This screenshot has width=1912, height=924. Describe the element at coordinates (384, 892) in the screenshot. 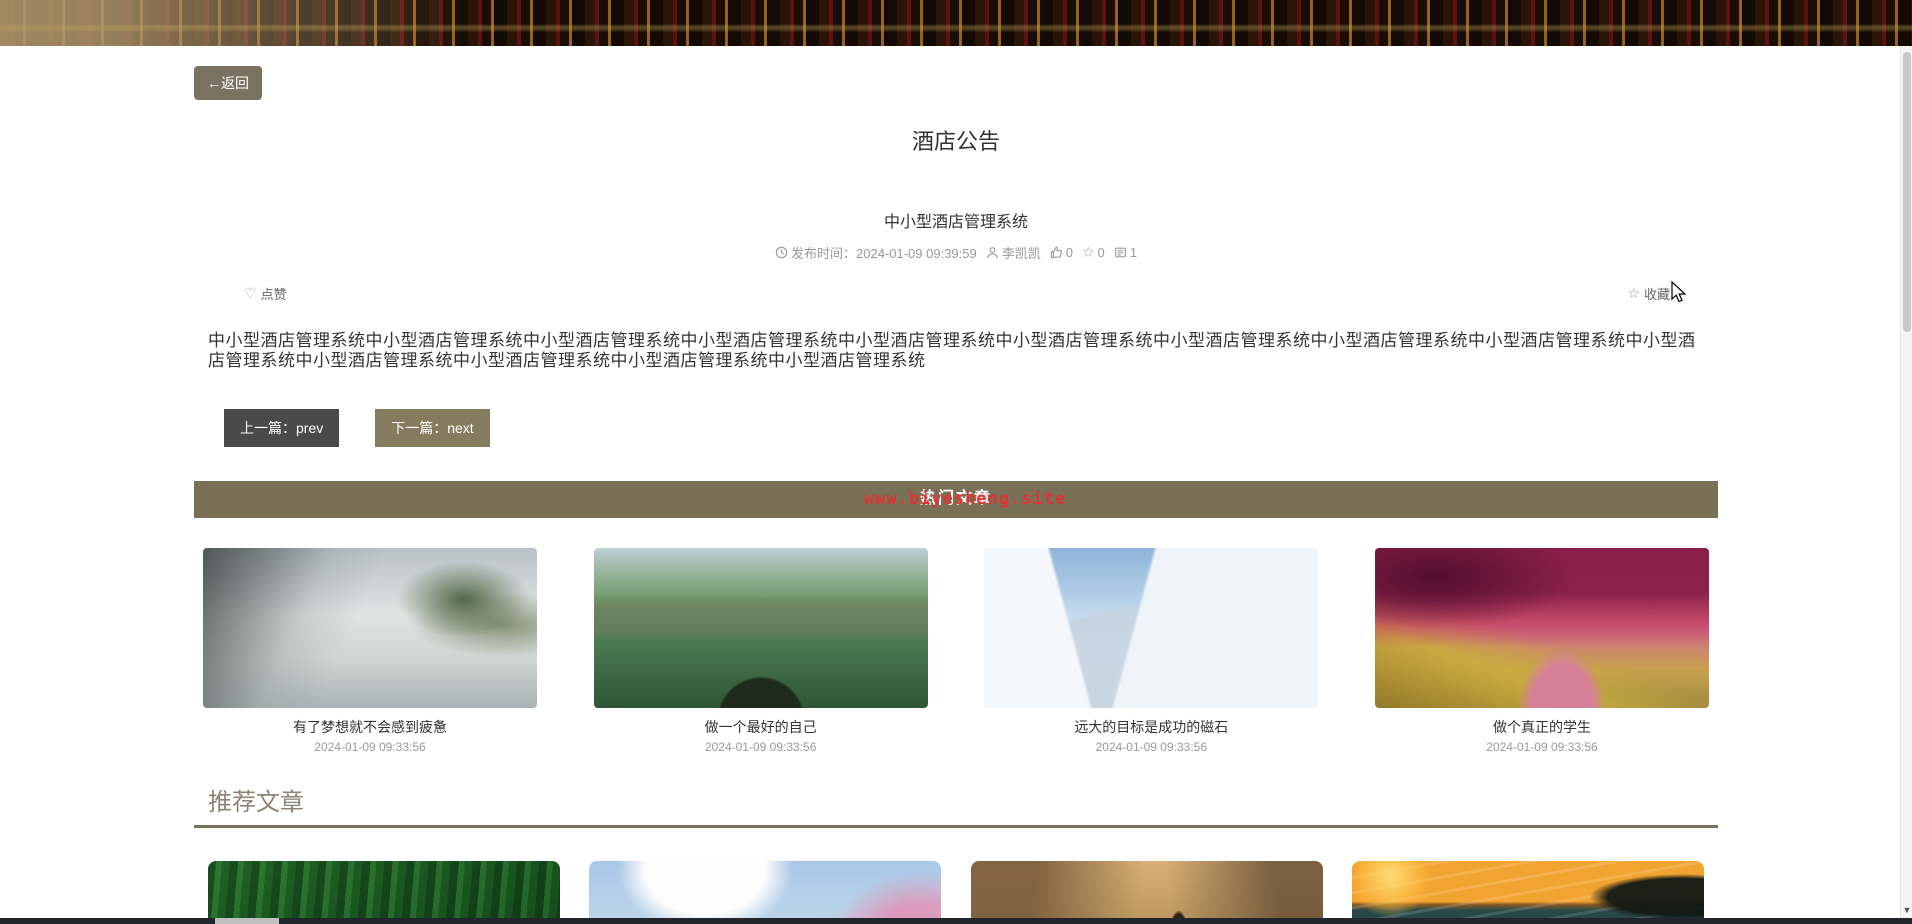

I see `green-forest-photo` at that location.